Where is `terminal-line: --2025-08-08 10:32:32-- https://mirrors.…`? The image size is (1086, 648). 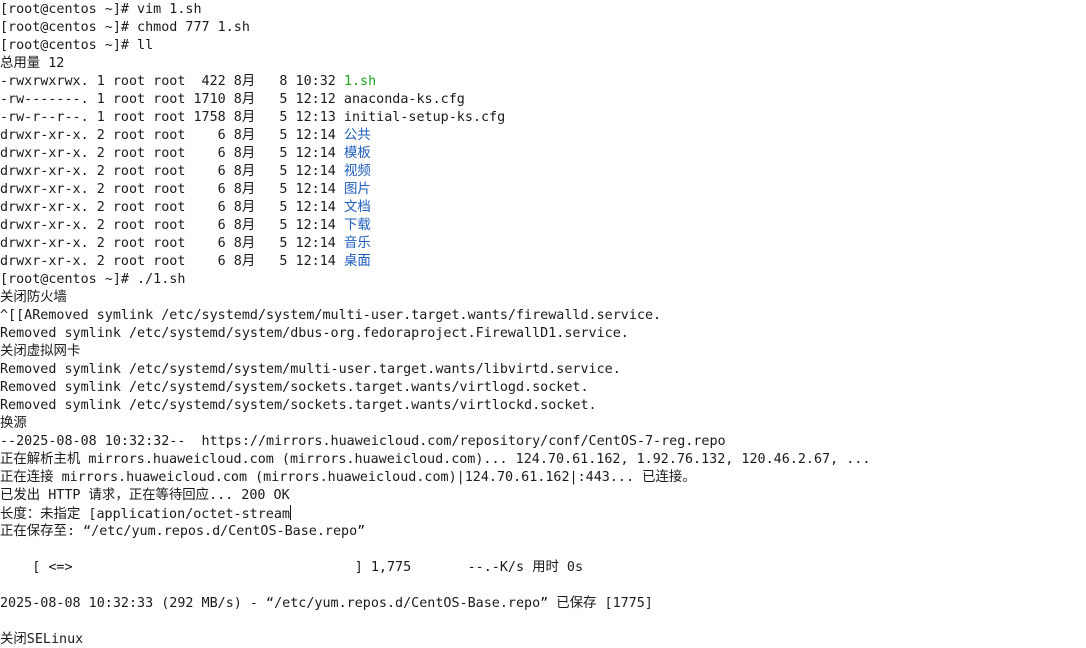 terminal-line: --2025-08-08 10:32:32-- https://mirrors.… is located at coordinates (543, 442).